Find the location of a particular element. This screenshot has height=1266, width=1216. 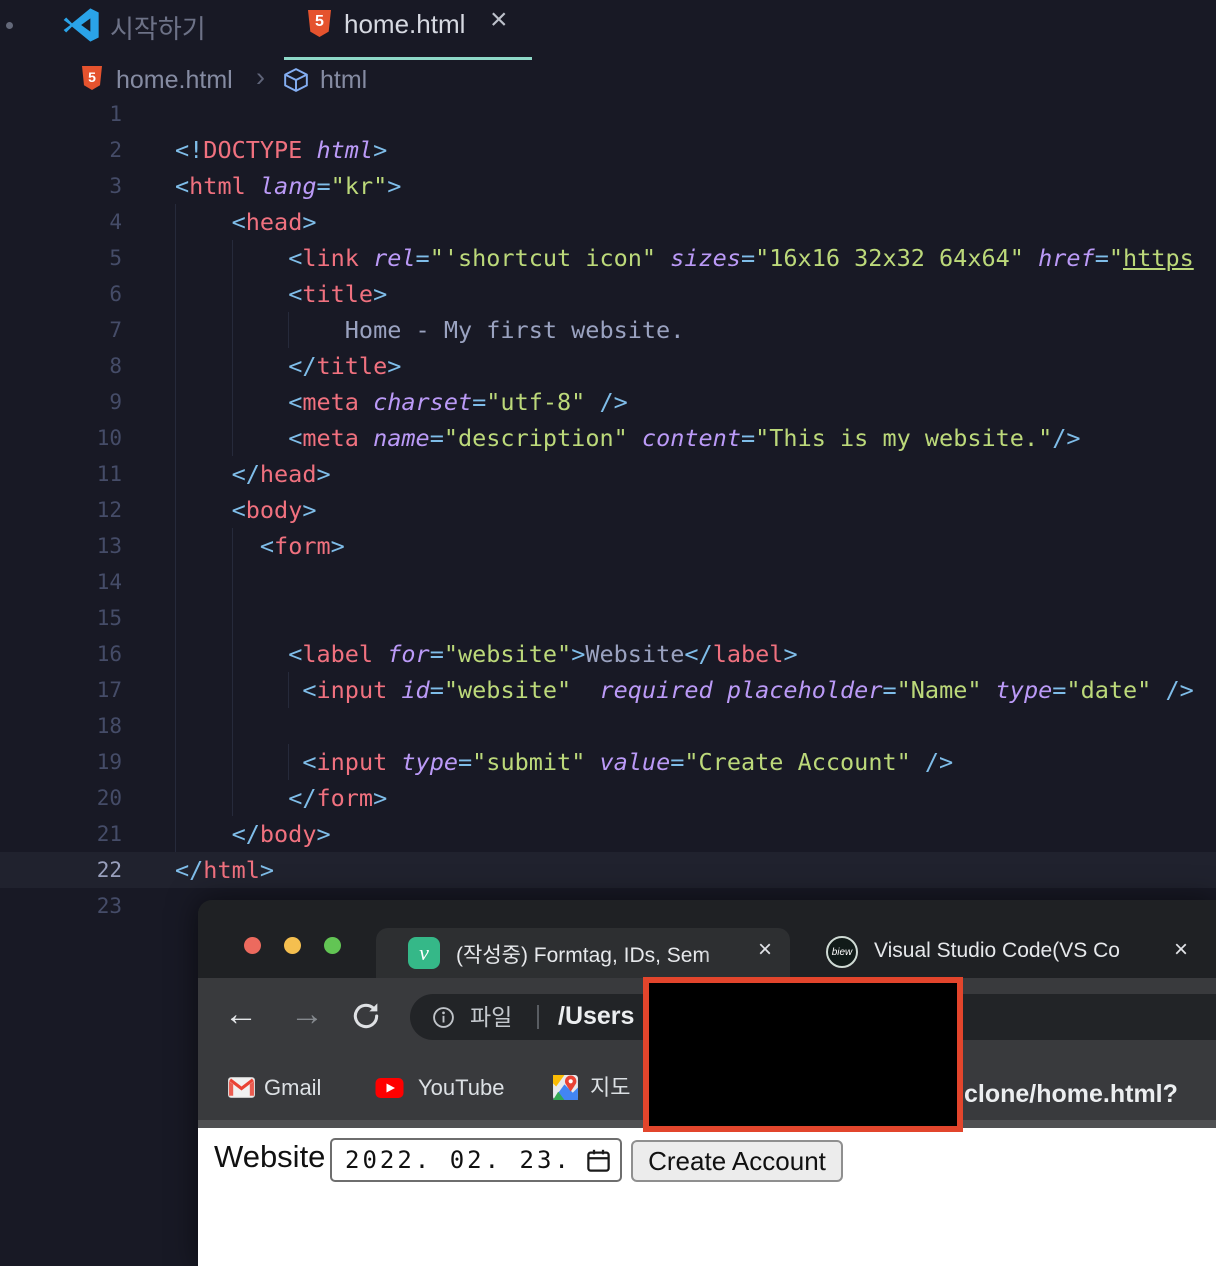

code-token: body is located at coordinates (288, 834).